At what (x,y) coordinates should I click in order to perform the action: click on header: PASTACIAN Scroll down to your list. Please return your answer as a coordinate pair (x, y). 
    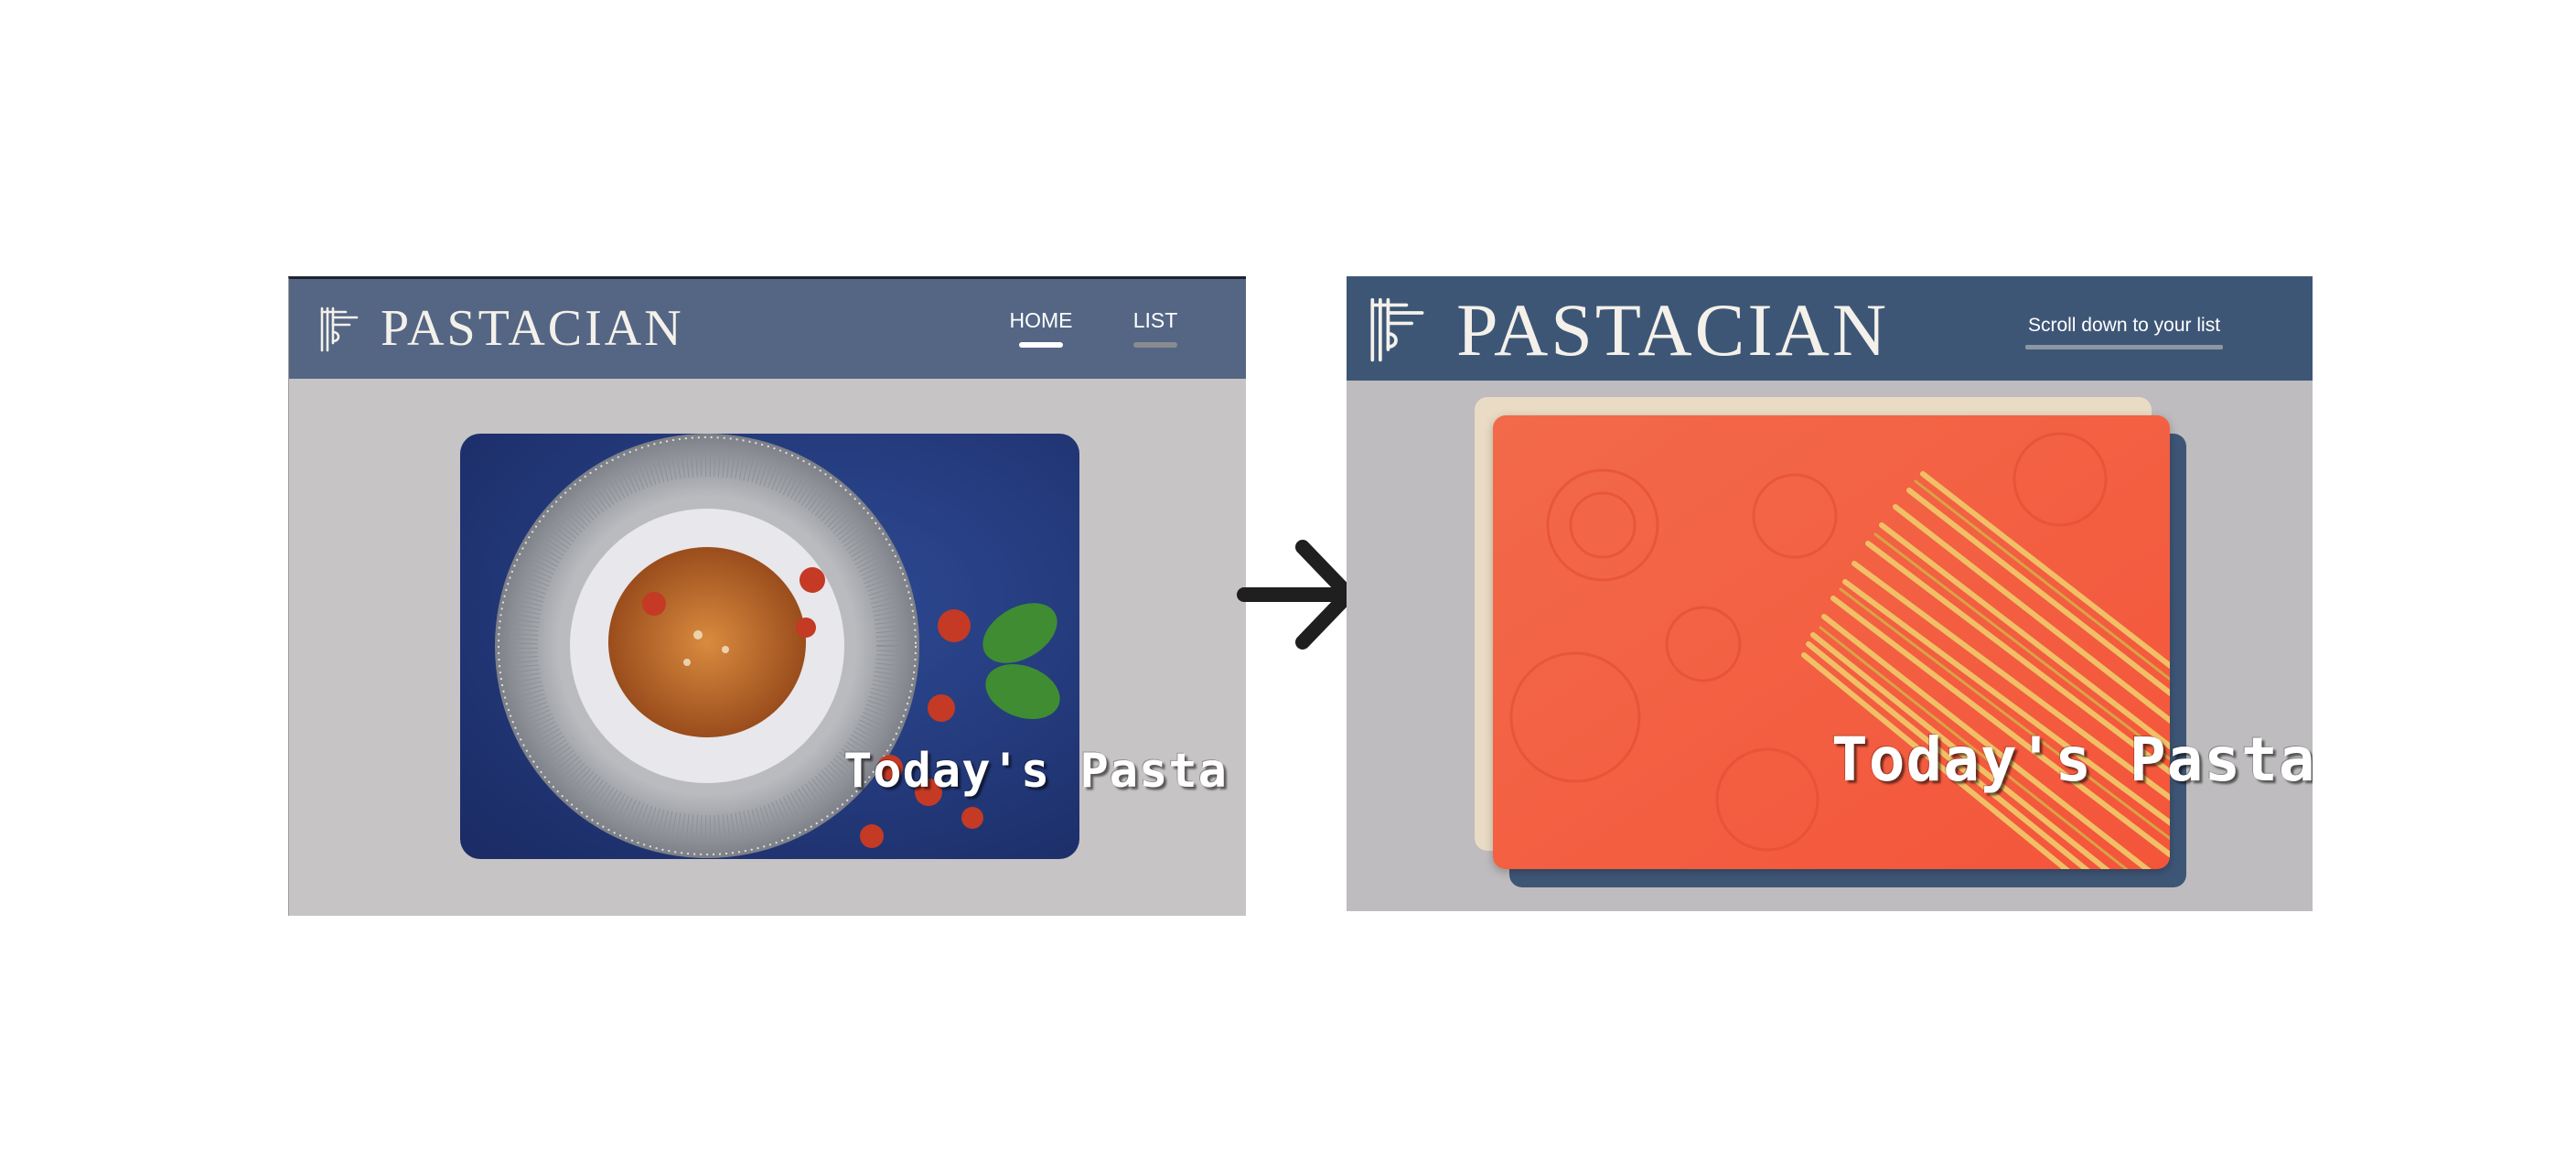
    Looking at the image, I should click on (1830, 328).